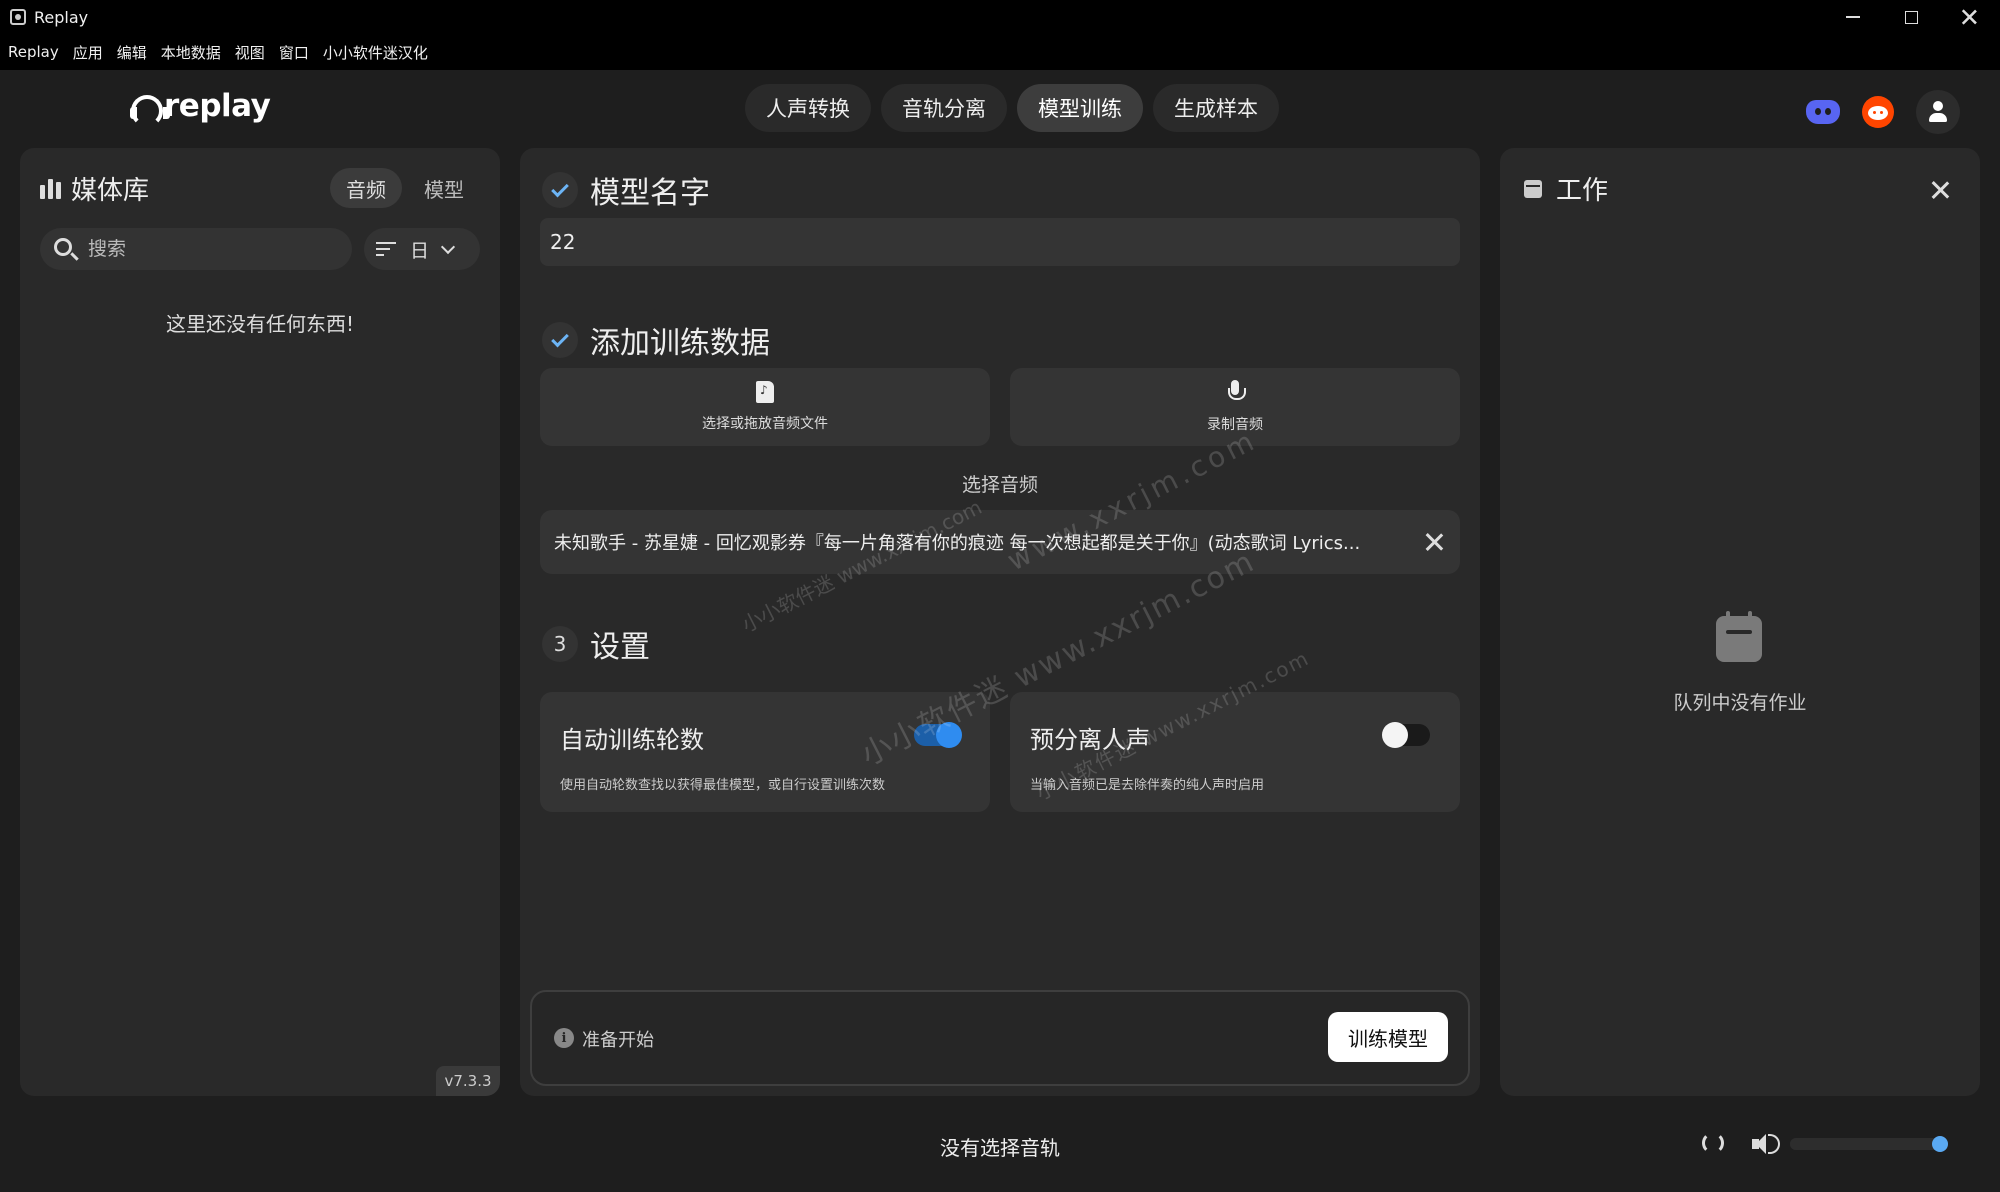 This screenshot has height=1192, width=2000. I want to click on tab-stem-separation: 音轨分离, so click(944, 108).